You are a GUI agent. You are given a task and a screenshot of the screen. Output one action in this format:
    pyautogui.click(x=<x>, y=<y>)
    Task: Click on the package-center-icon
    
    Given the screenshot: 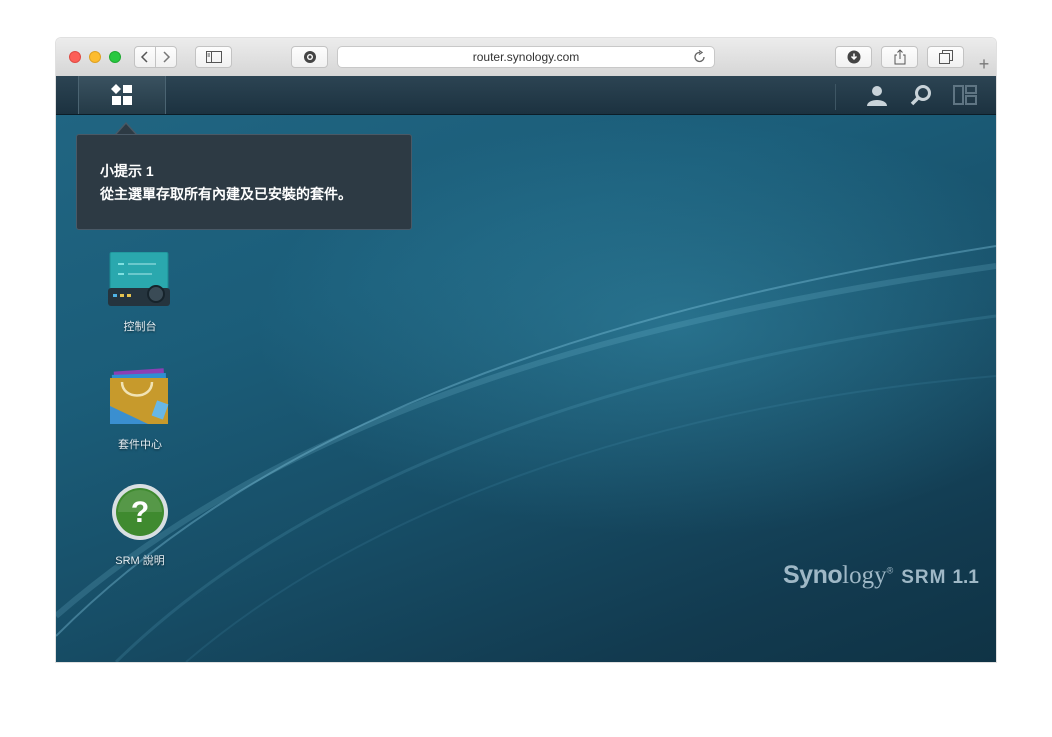 What is the action you would take?
    pyautogui.click(x=139, y=396)
    